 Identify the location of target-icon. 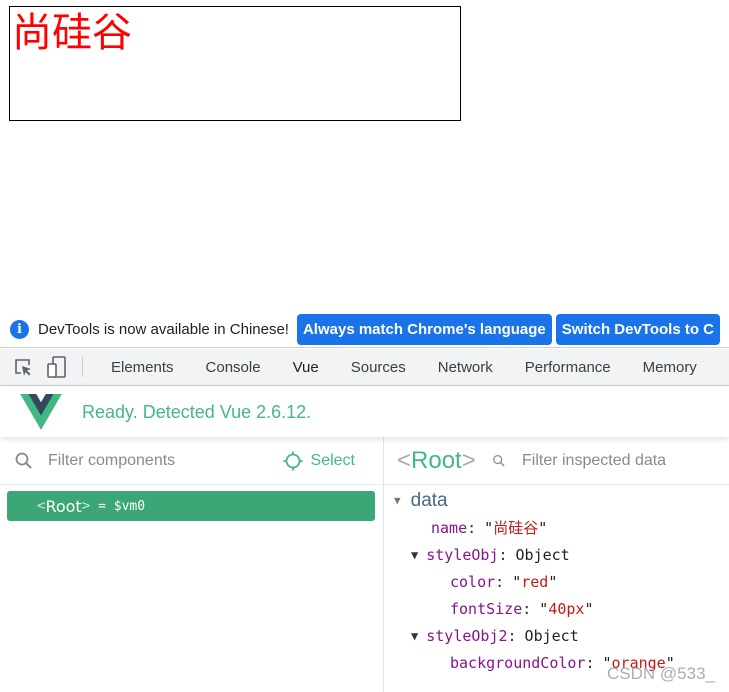
(293, 460).